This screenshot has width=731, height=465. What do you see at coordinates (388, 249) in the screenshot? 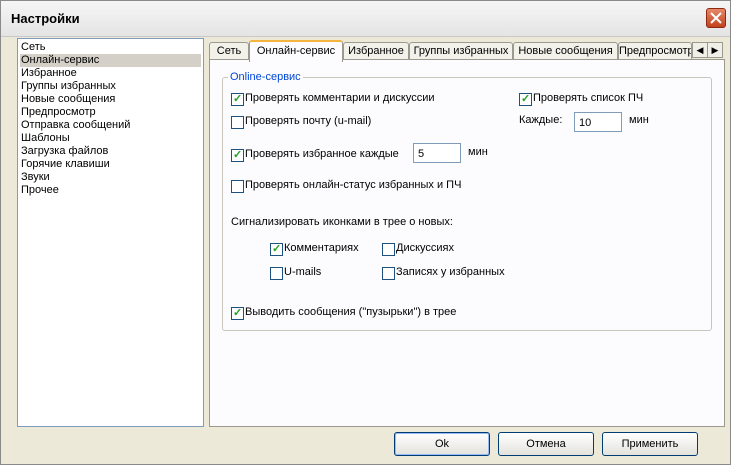
I see `signal-discussions-checkbox` at bounding box center [388, 249].